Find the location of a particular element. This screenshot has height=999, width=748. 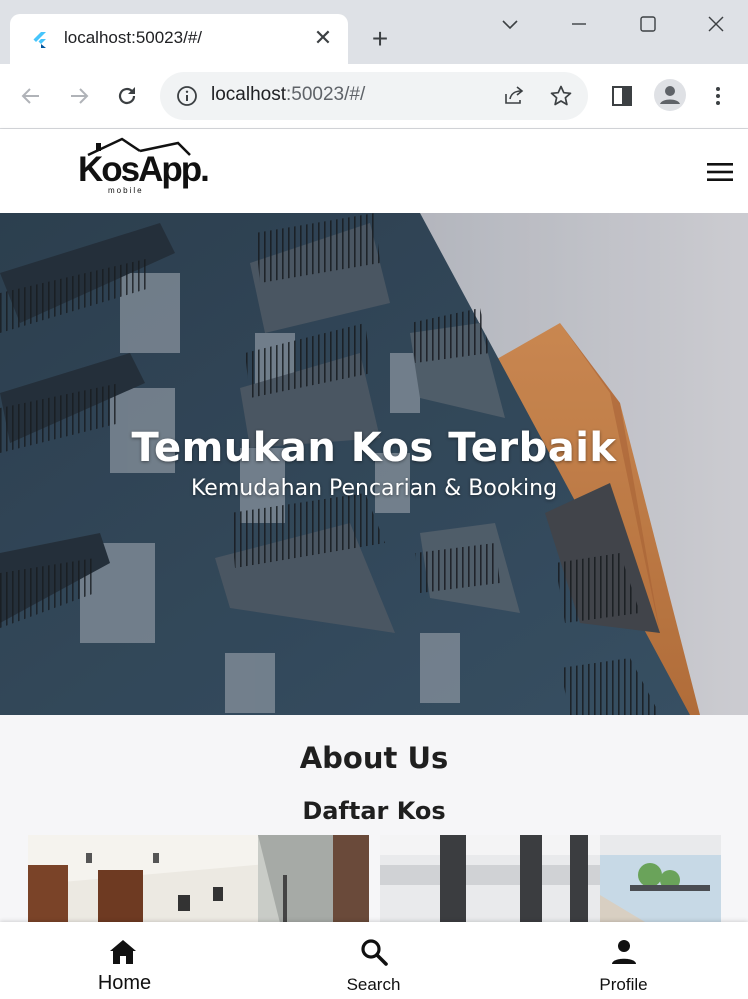

app-header: KosApp. mobile is located at coordinates (374, 171).